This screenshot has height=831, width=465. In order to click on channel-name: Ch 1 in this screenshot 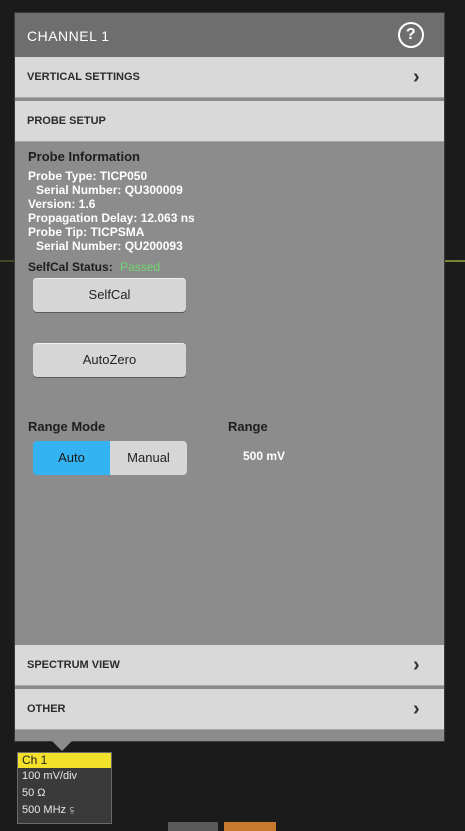, I will do `click(64, 760)`.